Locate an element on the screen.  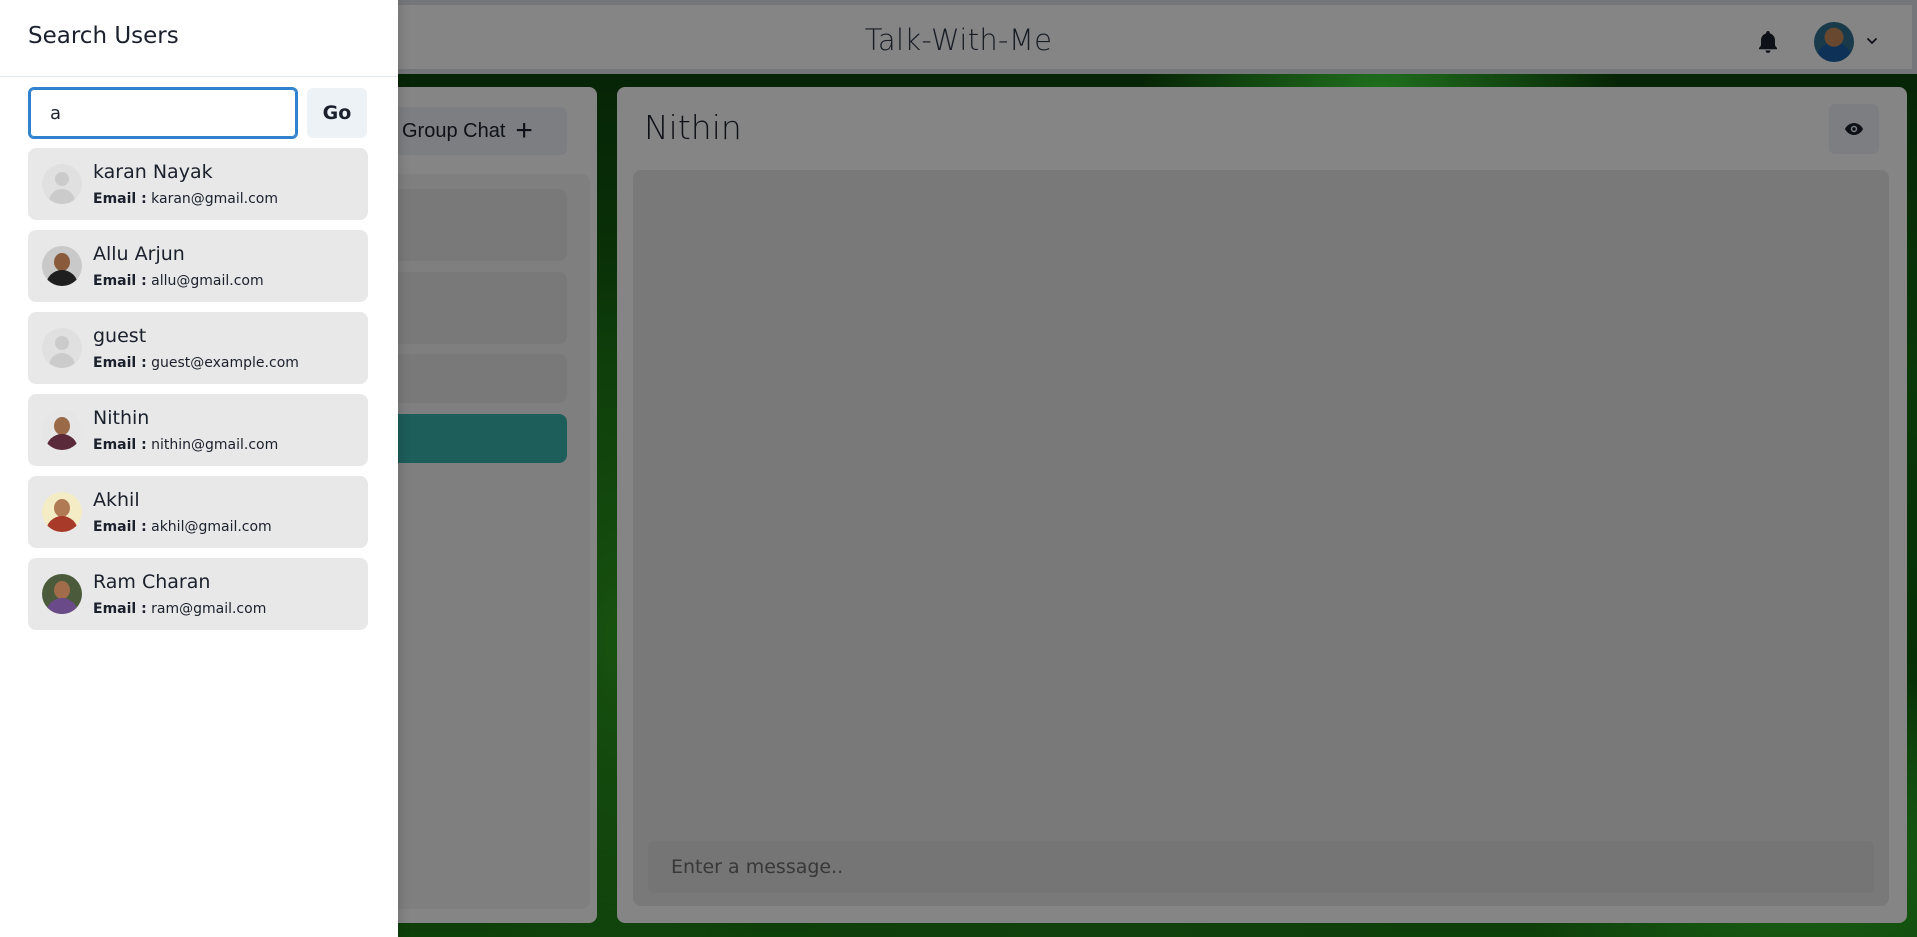
user-email: Email : karan@gmail.com is located at coordinates (185, 199).